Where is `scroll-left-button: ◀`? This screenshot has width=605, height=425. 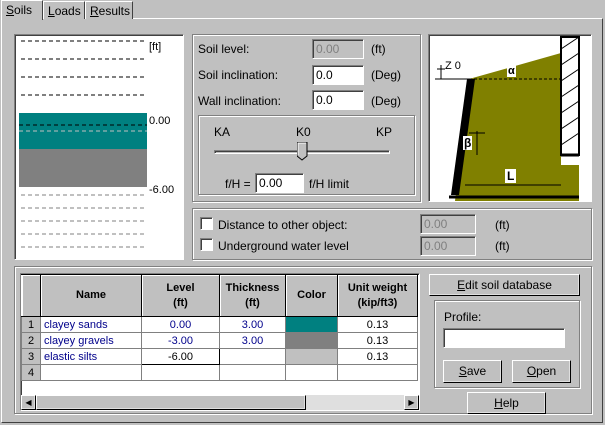
scroll-left-button: ◀ is located at coordinates (28, 402).